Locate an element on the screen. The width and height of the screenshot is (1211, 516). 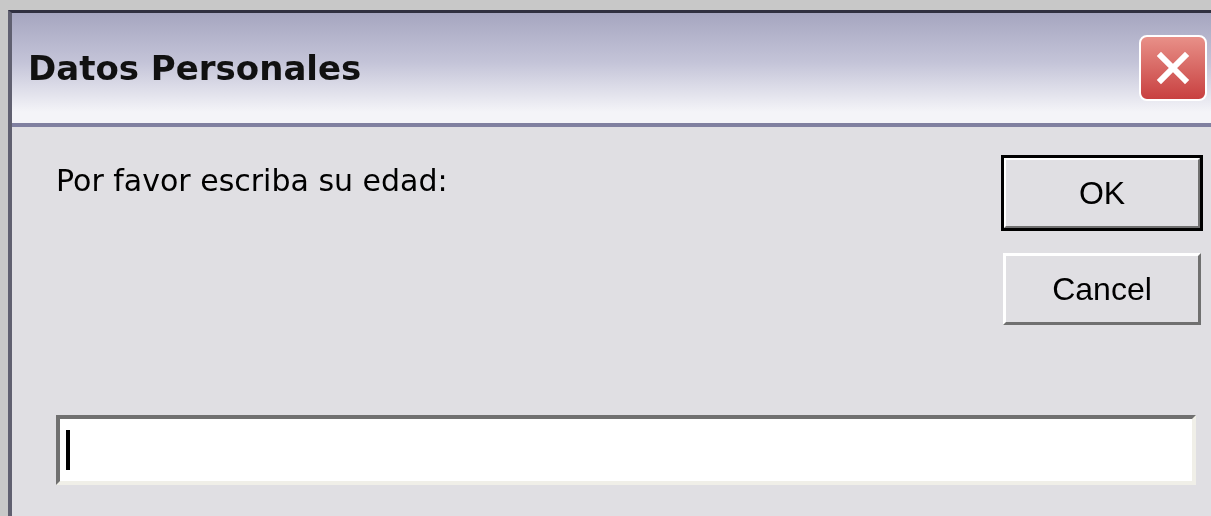
window-title: Datos Personales is located at coordinates (195, 68).